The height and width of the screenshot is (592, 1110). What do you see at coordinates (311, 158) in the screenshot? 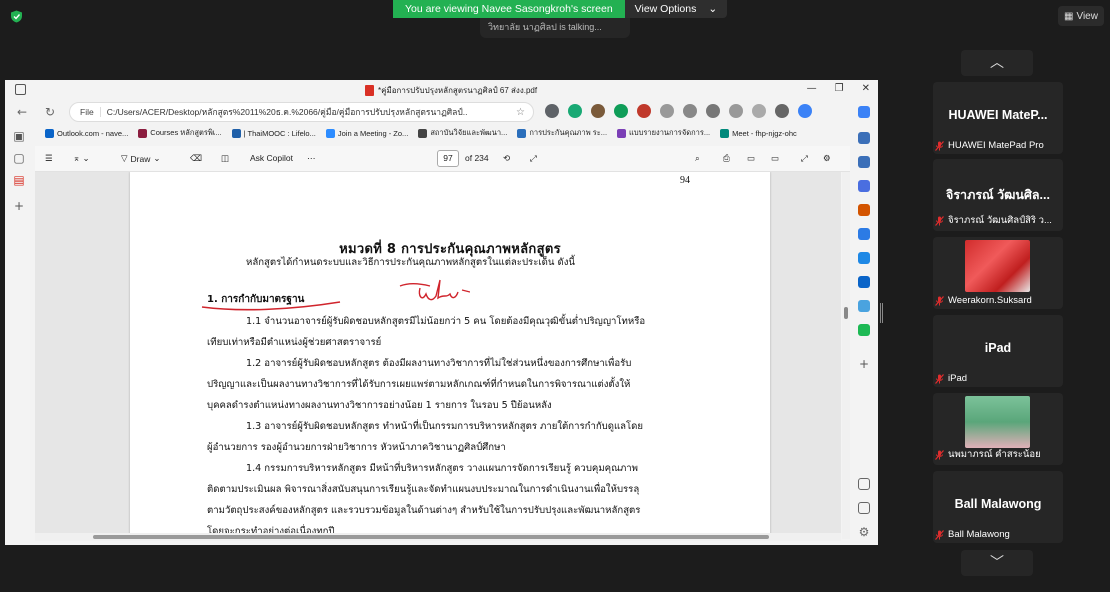
I see `more-tools-icon: ⋯` at bounding box center [311, 158].